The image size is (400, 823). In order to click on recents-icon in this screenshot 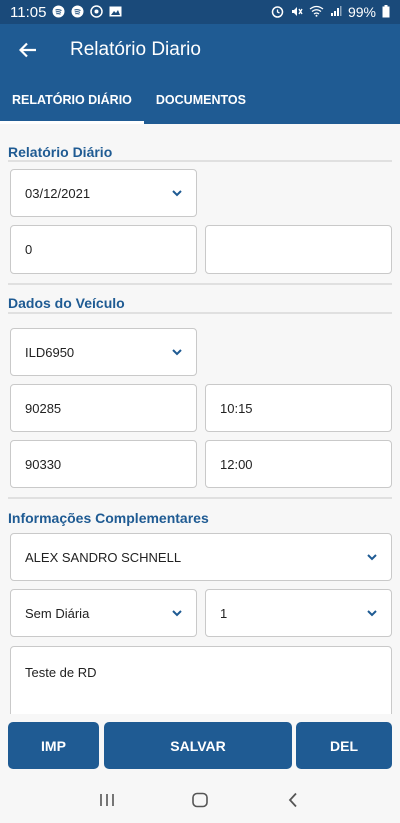, I will do `click(106, 799)`.